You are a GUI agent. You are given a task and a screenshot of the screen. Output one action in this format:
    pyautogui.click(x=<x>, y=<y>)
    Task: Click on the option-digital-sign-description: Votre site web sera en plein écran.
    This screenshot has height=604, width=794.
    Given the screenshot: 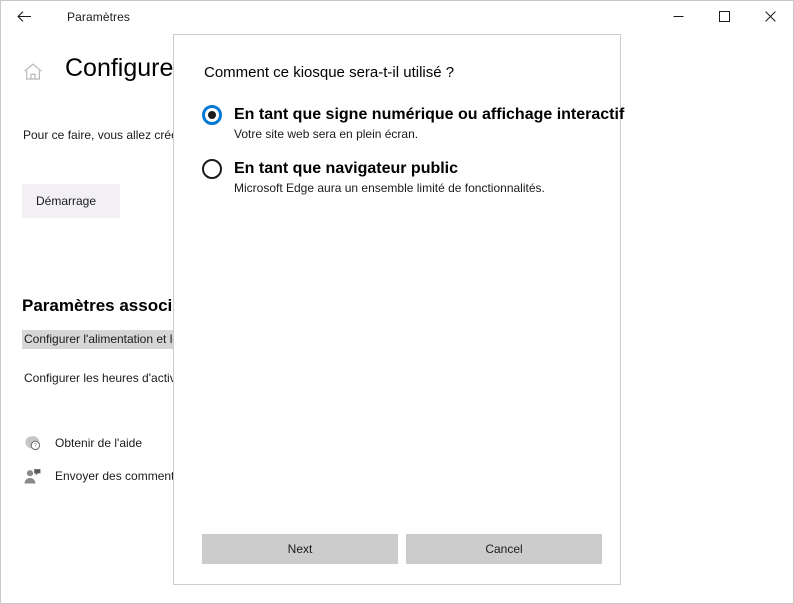 What is the action you would take?
    pyautogui.click(x=326, y=134)
    